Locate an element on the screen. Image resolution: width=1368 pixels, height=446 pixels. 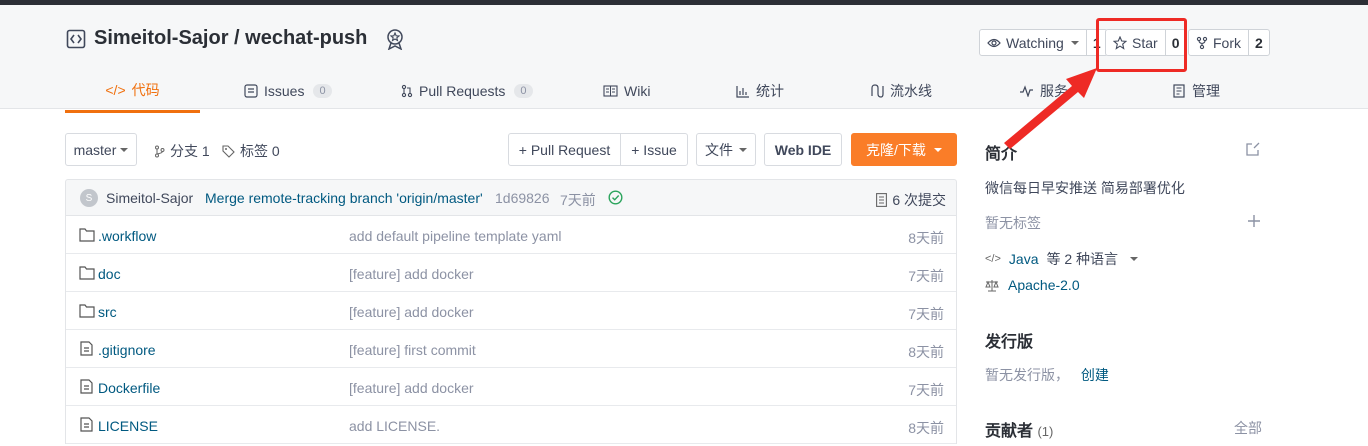
no-tags-text: 暂无标签 is located at coordinates (1013, 223).